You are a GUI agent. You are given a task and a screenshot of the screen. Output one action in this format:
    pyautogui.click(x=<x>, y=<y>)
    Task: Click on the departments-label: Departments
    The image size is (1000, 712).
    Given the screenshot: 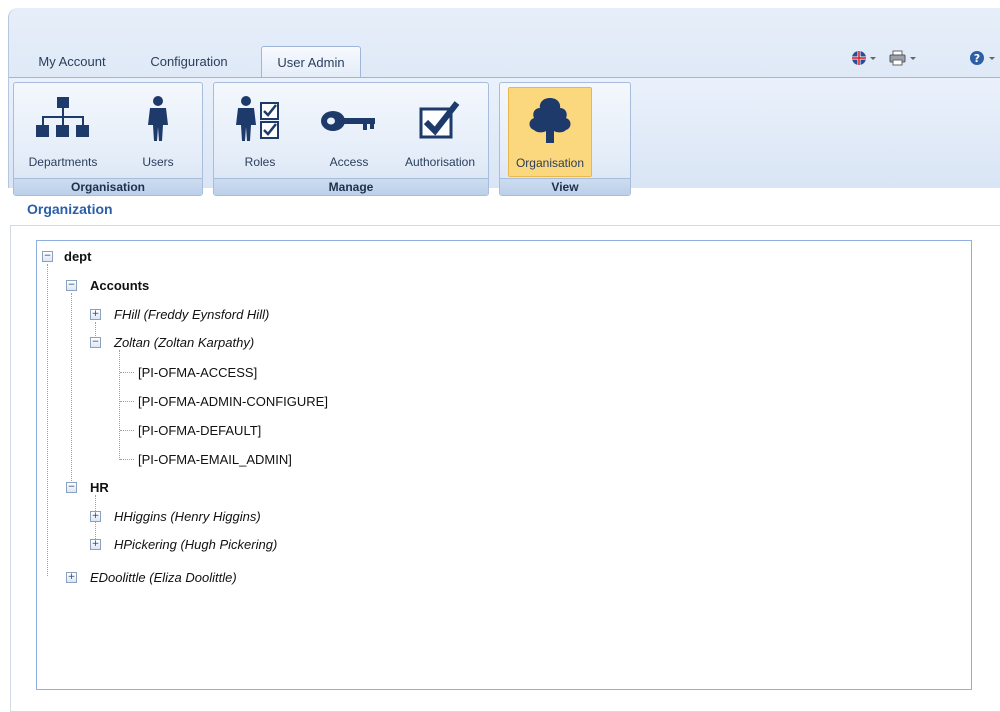 What is the action you would take?
    pyautogui.click(x=63, y=162)
    